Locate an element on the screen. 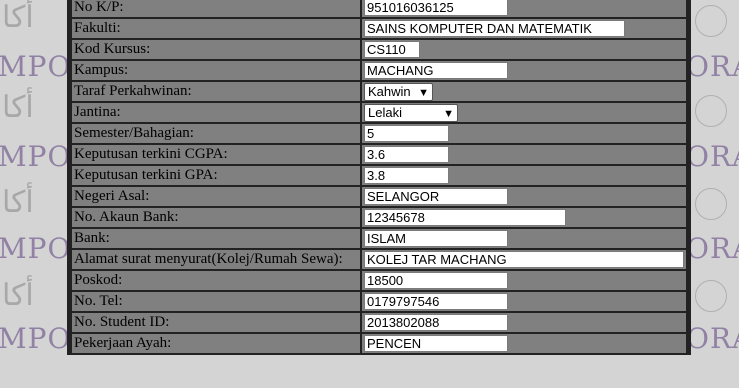 This screenshot has width=739, height=388. field-cell: 0179797546 is located at coordinates (524, 301).